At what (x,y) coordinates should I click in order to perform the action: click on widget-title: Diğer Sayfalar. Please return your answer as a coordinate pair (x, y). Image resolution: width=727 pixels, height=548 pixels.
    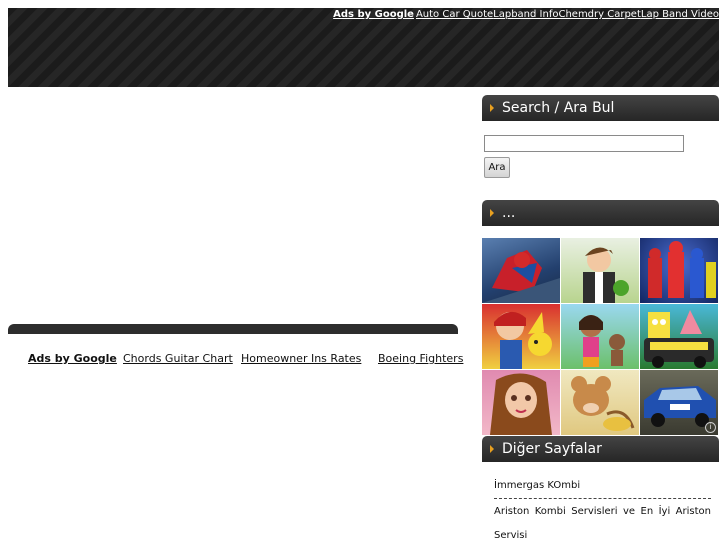
    Looking at the image, I should click on (552, 449).